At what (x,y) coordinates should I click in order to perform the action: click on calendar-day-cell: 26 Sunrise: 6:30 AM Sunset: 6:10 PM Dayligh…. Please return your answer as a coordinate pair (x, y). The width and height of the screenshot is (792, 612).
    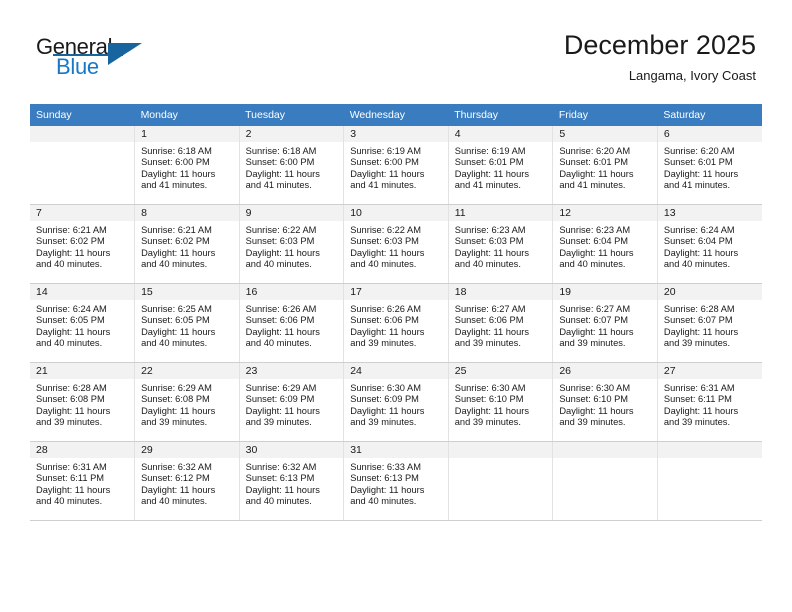
    Looking at the image, I should click on (605, 402).